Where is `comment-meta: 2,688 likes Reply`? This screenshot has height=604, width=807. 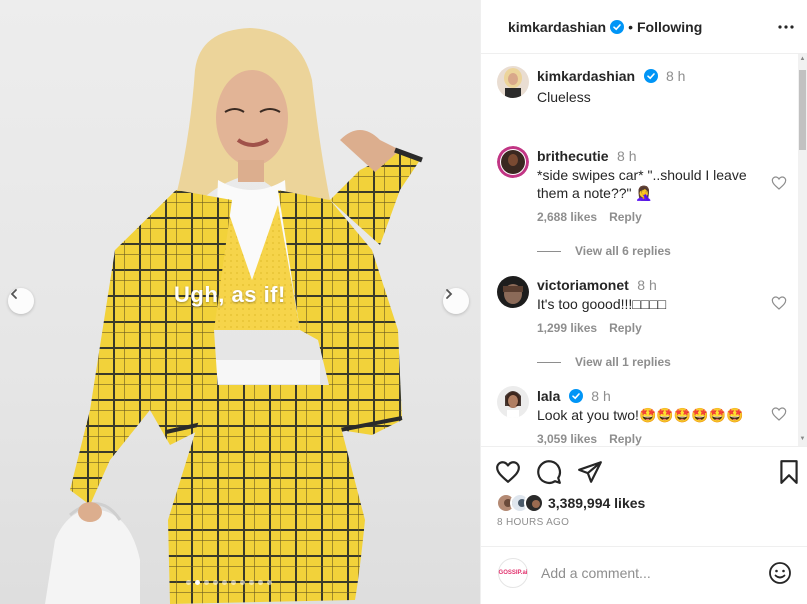 comment-meta: 2,688 likes Reply is located at coordinates (589, 217).